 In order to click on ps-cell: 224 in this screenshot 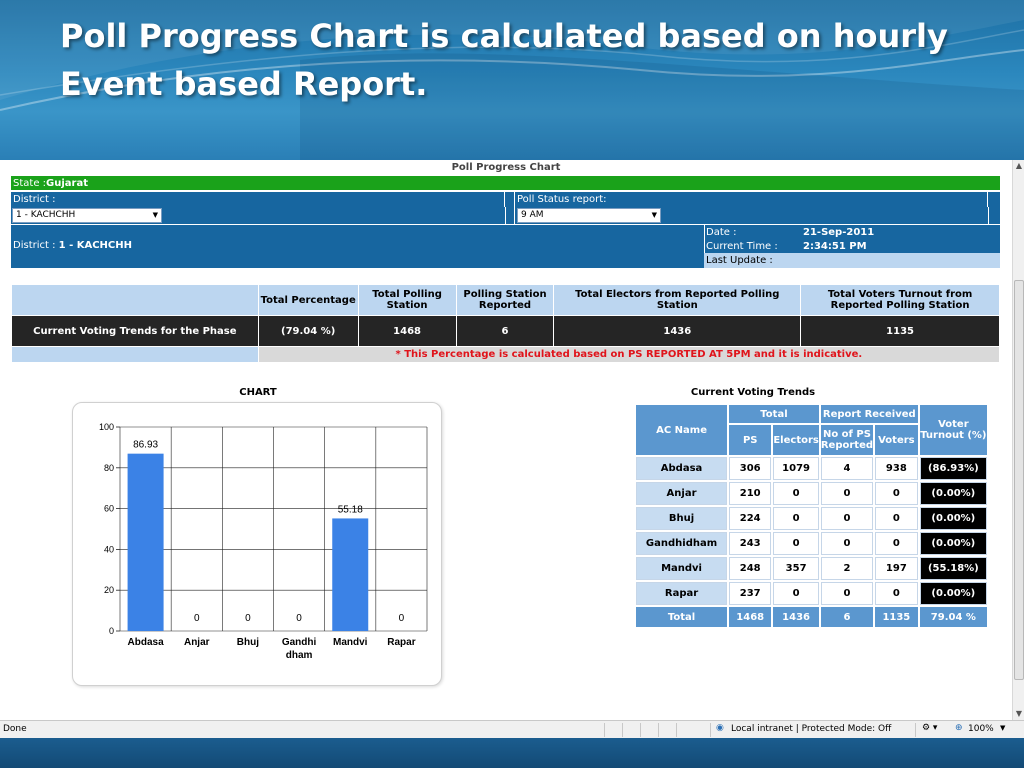, I will do `click(750, 518)`.